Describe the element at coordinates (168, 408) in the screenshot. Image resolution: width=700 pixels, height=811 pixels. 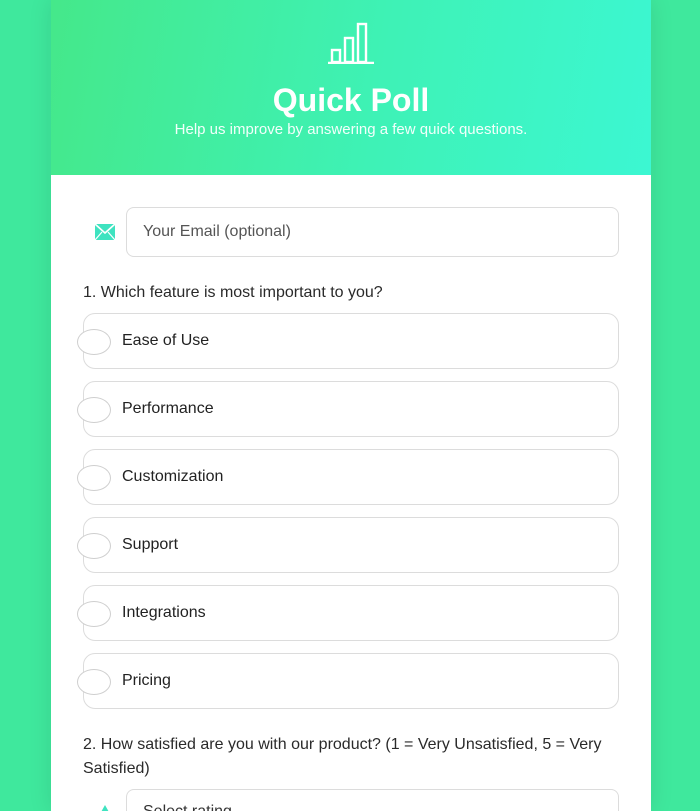
I see `option-label: Performance` at that location.